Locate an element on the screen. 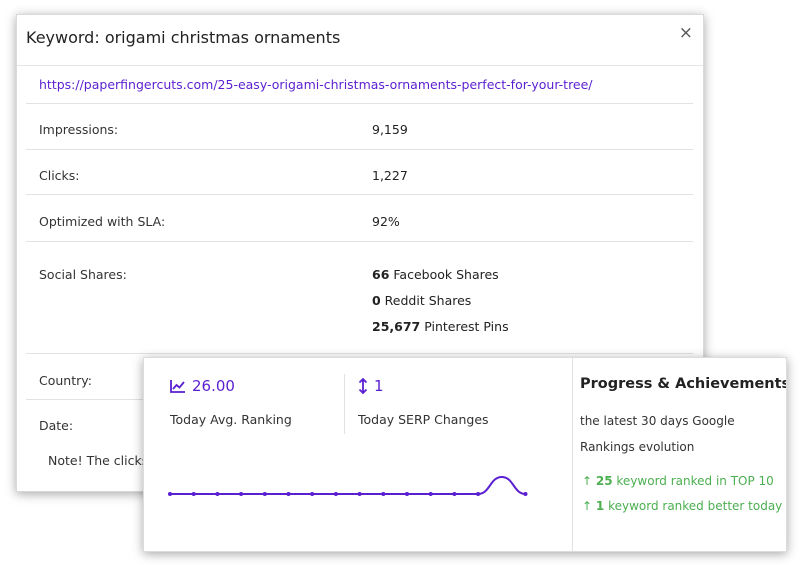 The height and width of the screenshot is (565, 800). pinterest-shares: 25,677 Pinterest Pins is located at coordinates (440, 326).